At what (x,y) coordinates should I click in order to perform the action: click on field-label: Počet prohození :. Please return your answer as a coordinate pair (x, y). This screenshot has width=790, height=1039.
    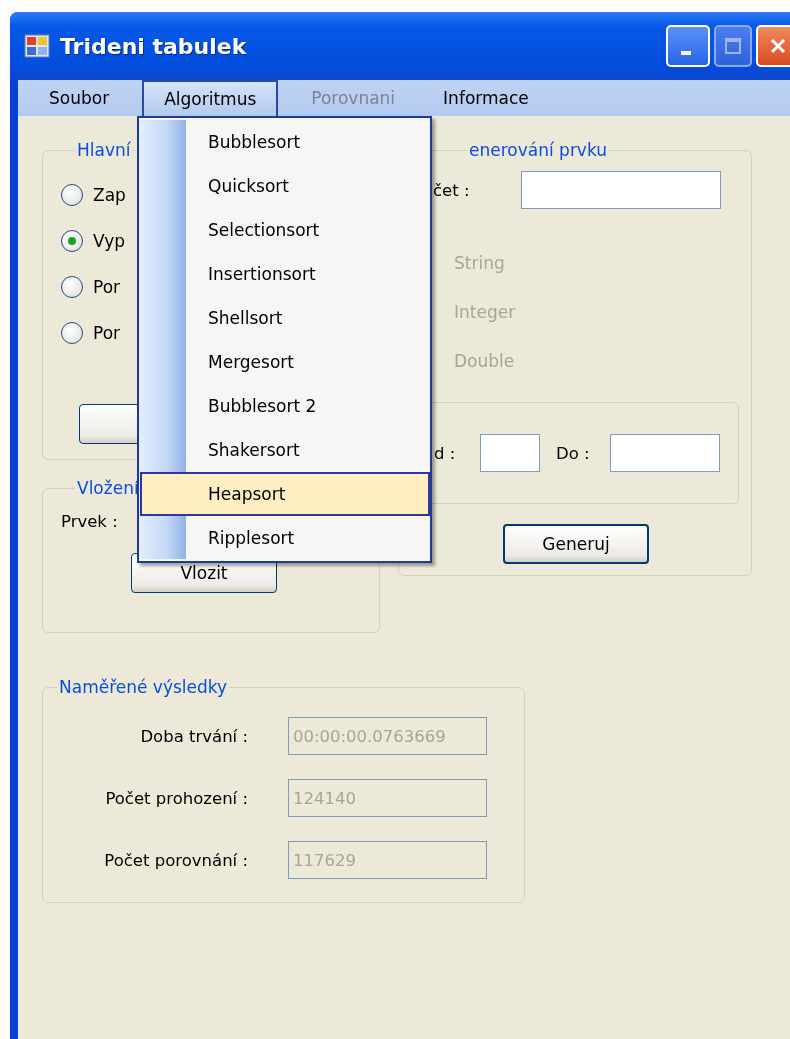
    Looking at the image, I should click on (176, 798).